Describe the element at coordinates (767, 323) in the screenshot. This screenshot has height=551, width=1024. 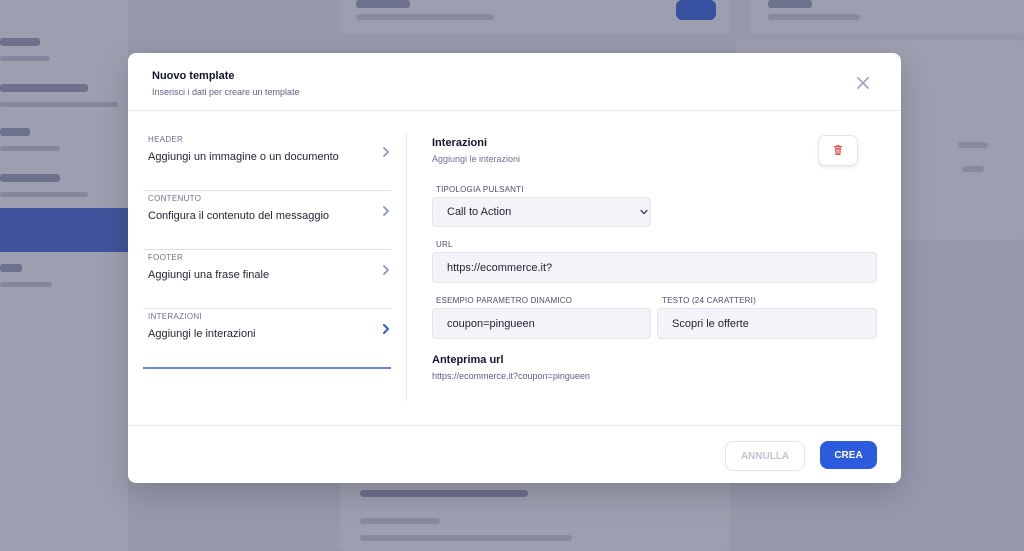
I see `button-text-input: Scopri le offerte` at that location.